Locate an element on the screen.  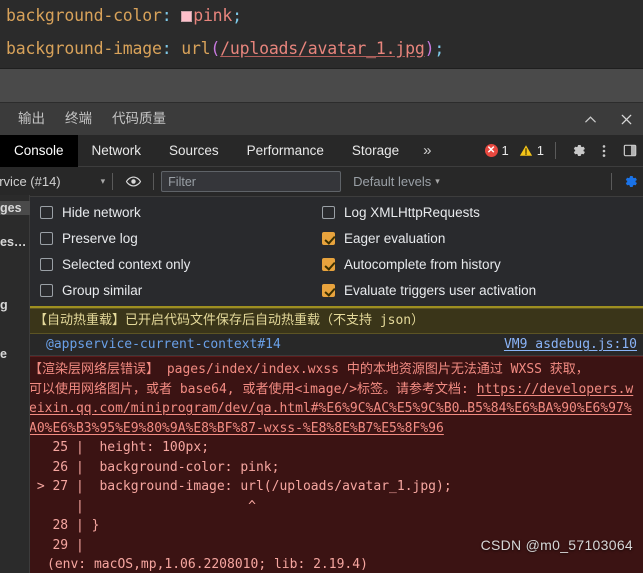
console-filter-toolbar: ervice (#14) ▾ Default levels ▾ is located at coordinates (321, 182).